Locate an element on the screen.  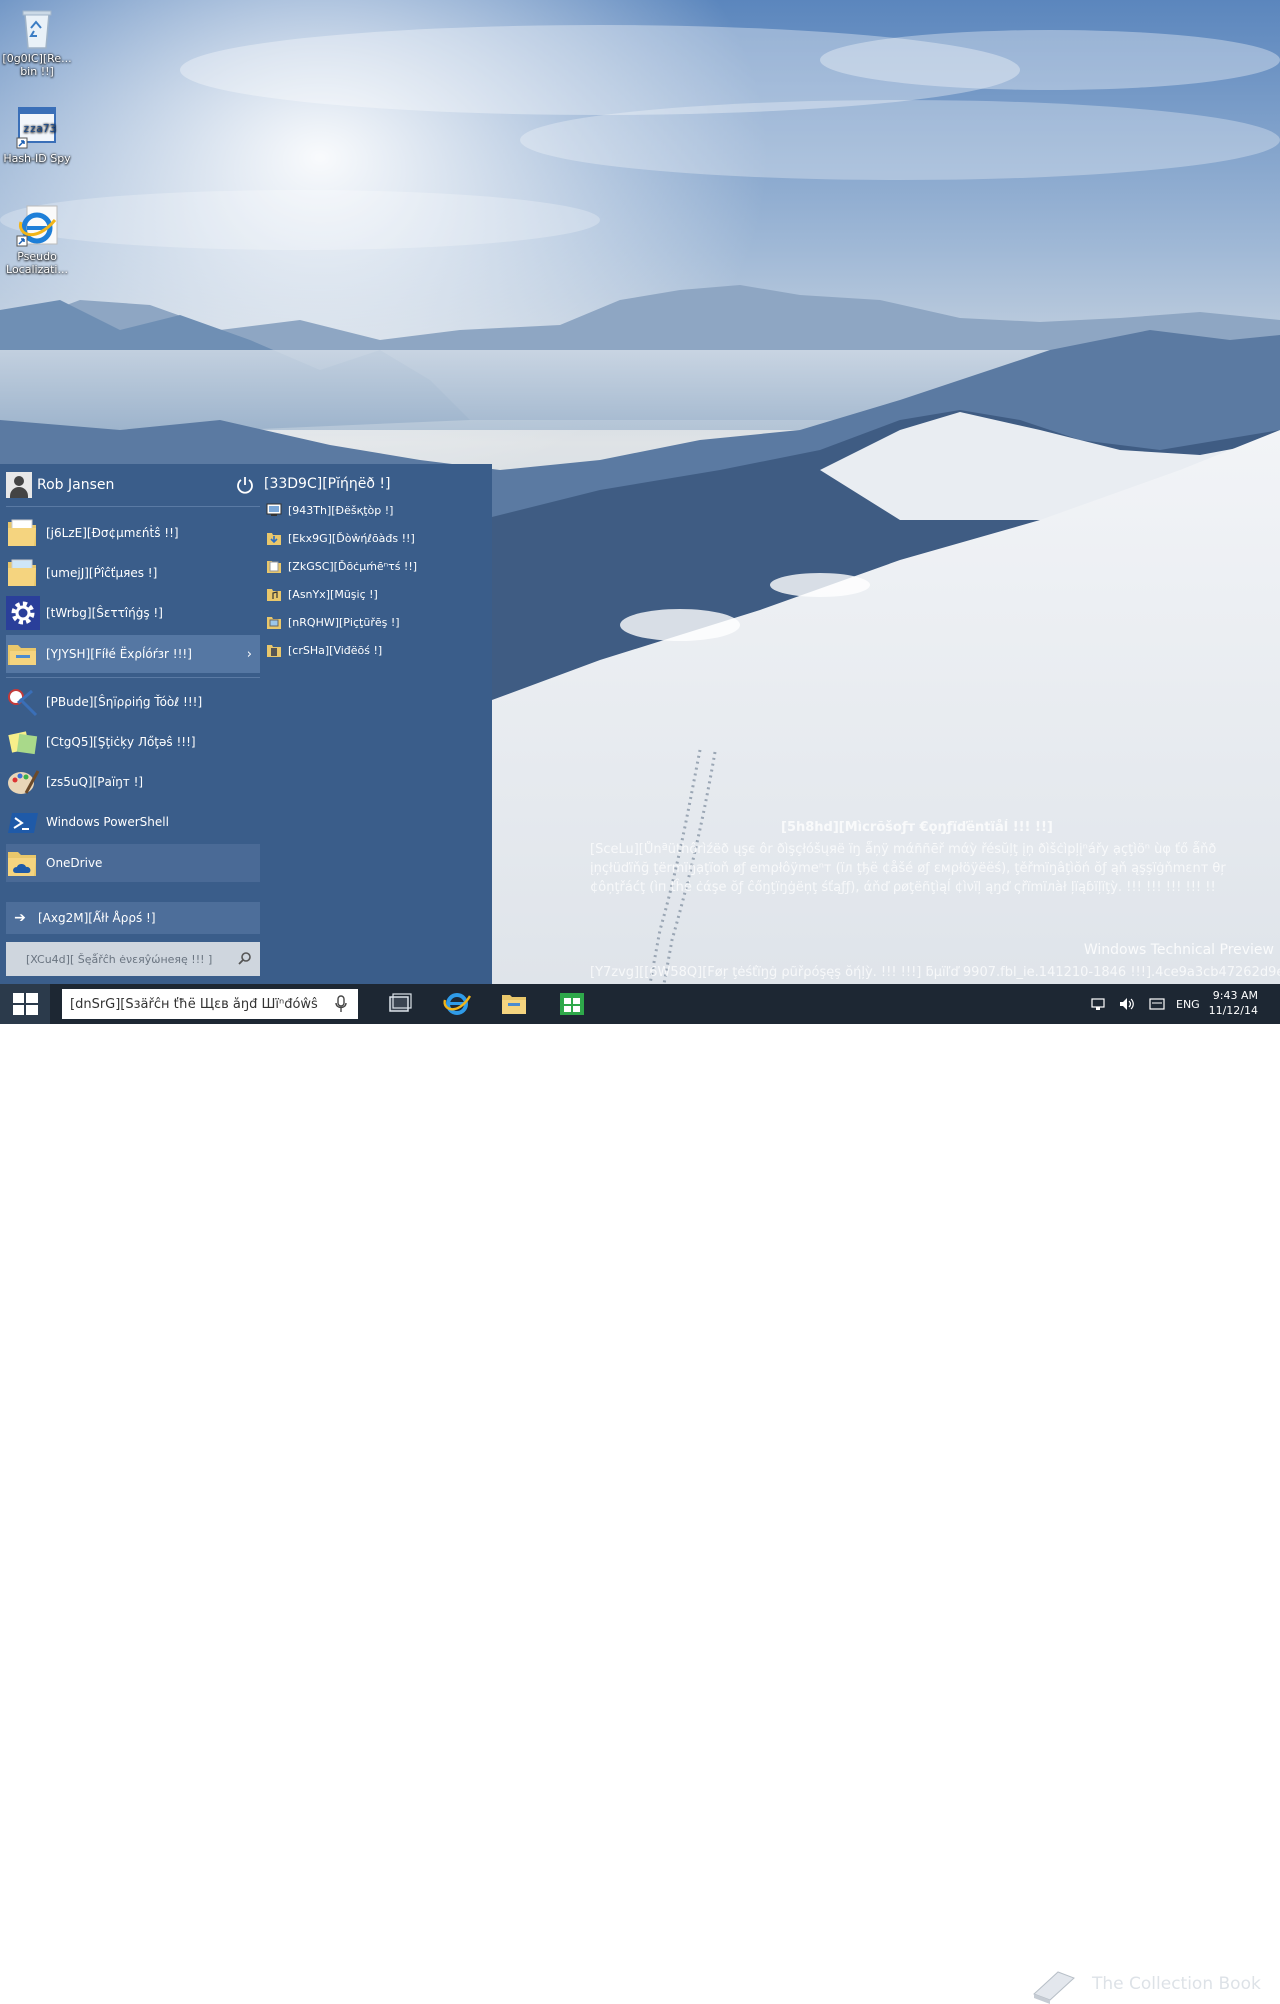
pinned-header: [33D9C][Ρĭήηёð !] is located at coordinates (327, 484).